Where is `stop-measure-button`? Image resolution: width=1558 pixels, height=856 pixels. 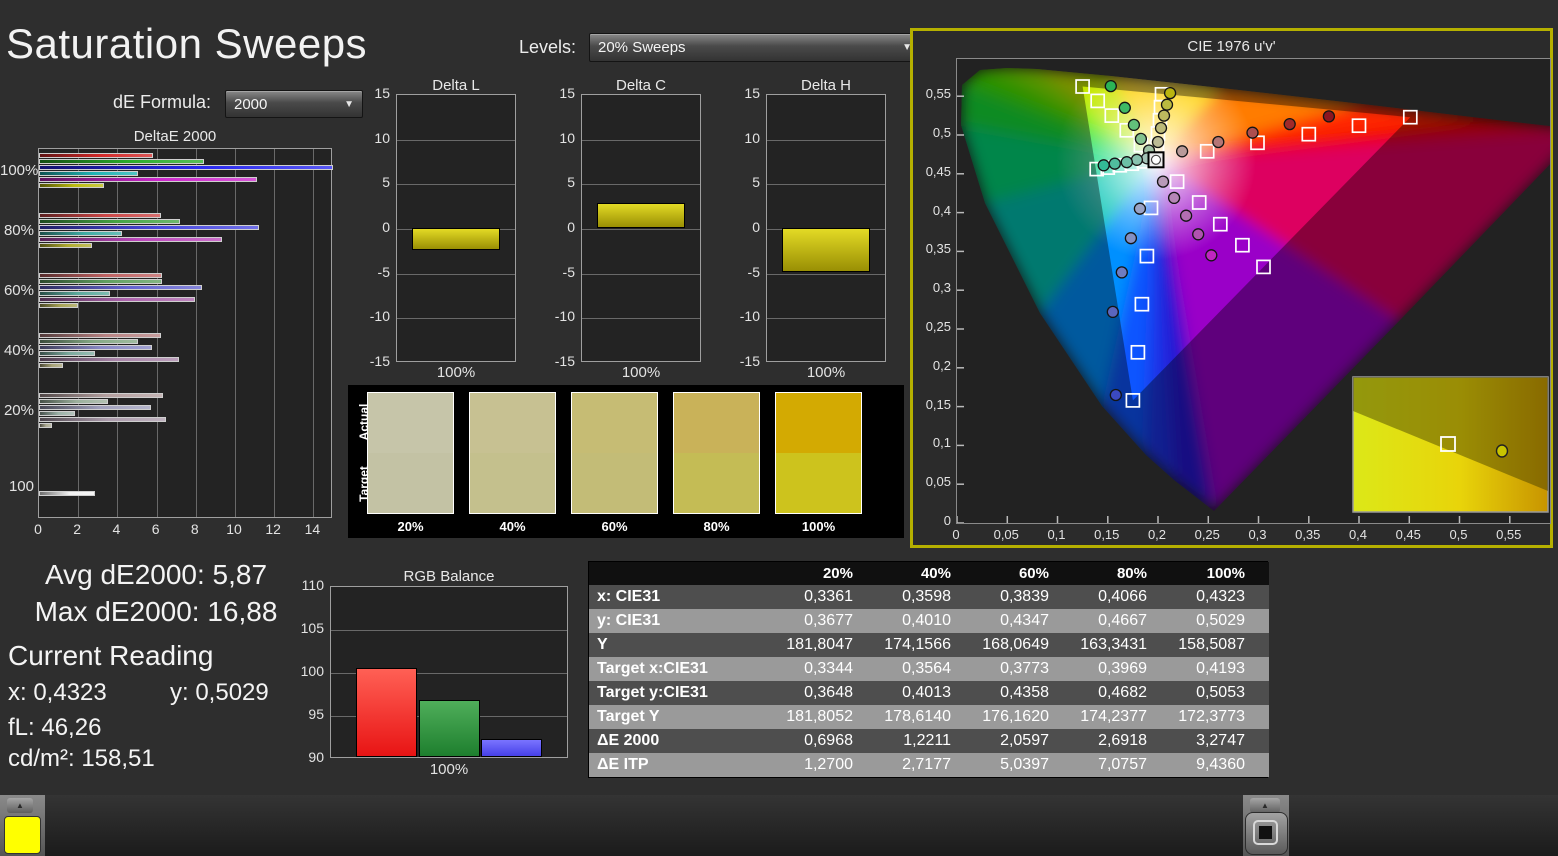 stop-measure-button is located at coordinates (1266, 833).